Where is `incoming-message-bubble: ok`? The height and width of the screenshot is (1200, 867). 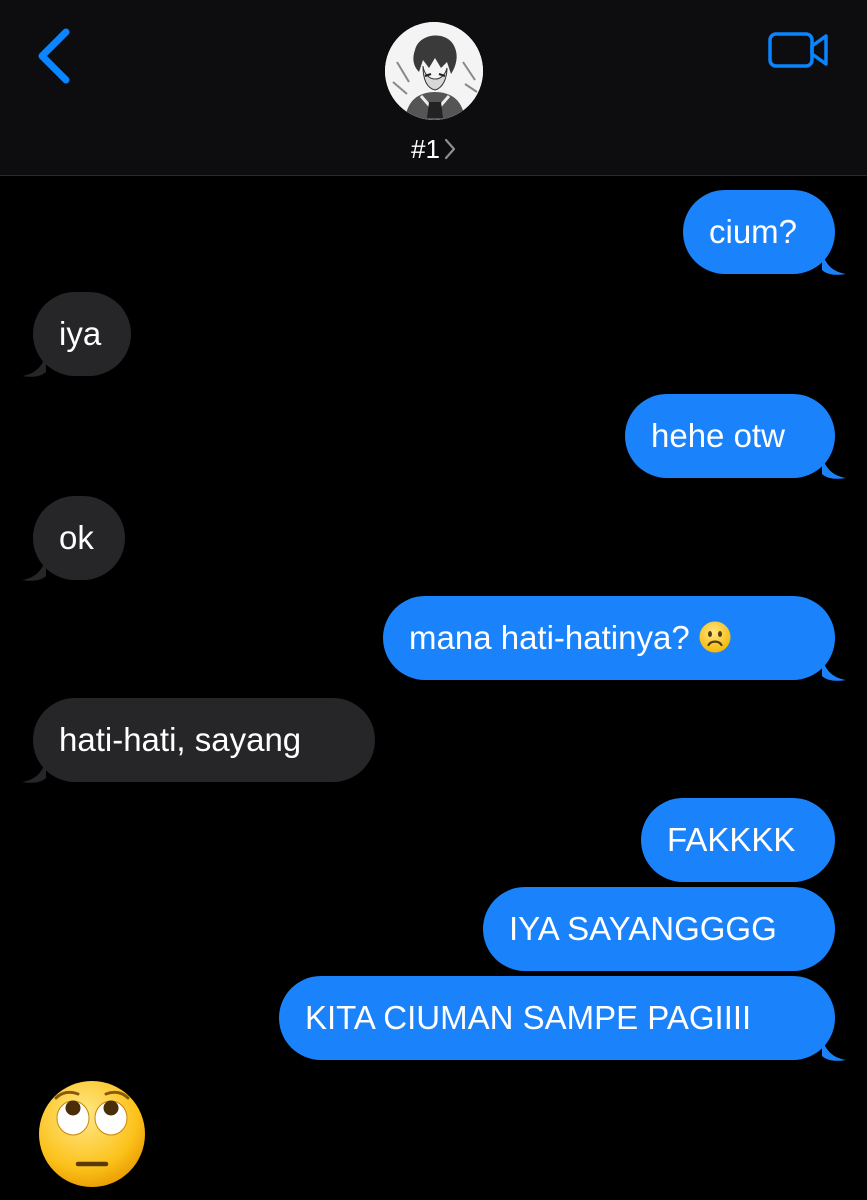
incoming-message-bubble: ok is located at coordinates (79, 538).